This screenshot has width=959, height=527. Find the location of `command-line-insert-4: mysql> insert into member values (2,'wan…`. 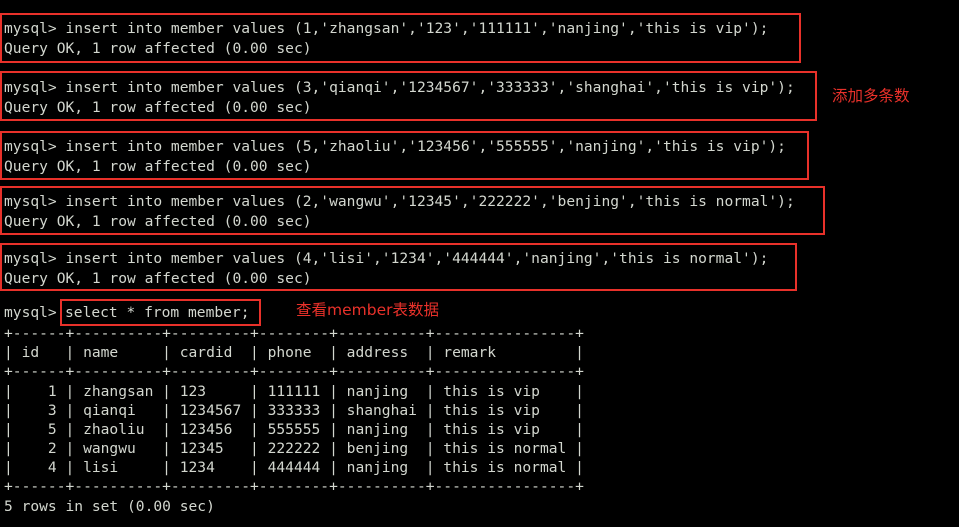

command-line-insert-4: mysql> insert into member values (2,'wan… is located at coordinates (399, 201).